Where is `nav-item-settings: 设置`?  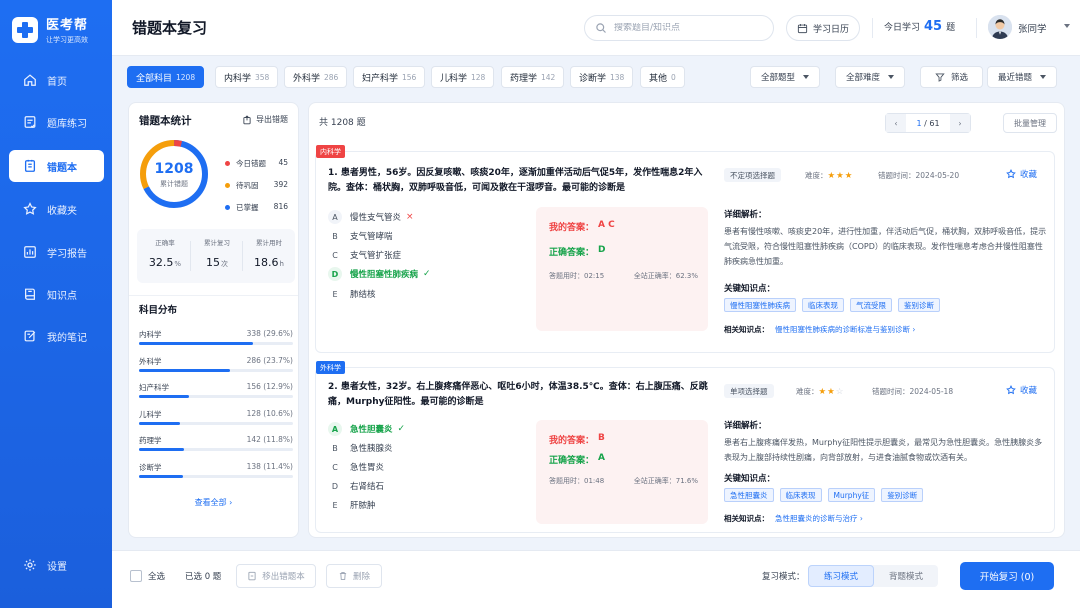
nav-item-settings: 设置 is located at coordinates (56, 565).